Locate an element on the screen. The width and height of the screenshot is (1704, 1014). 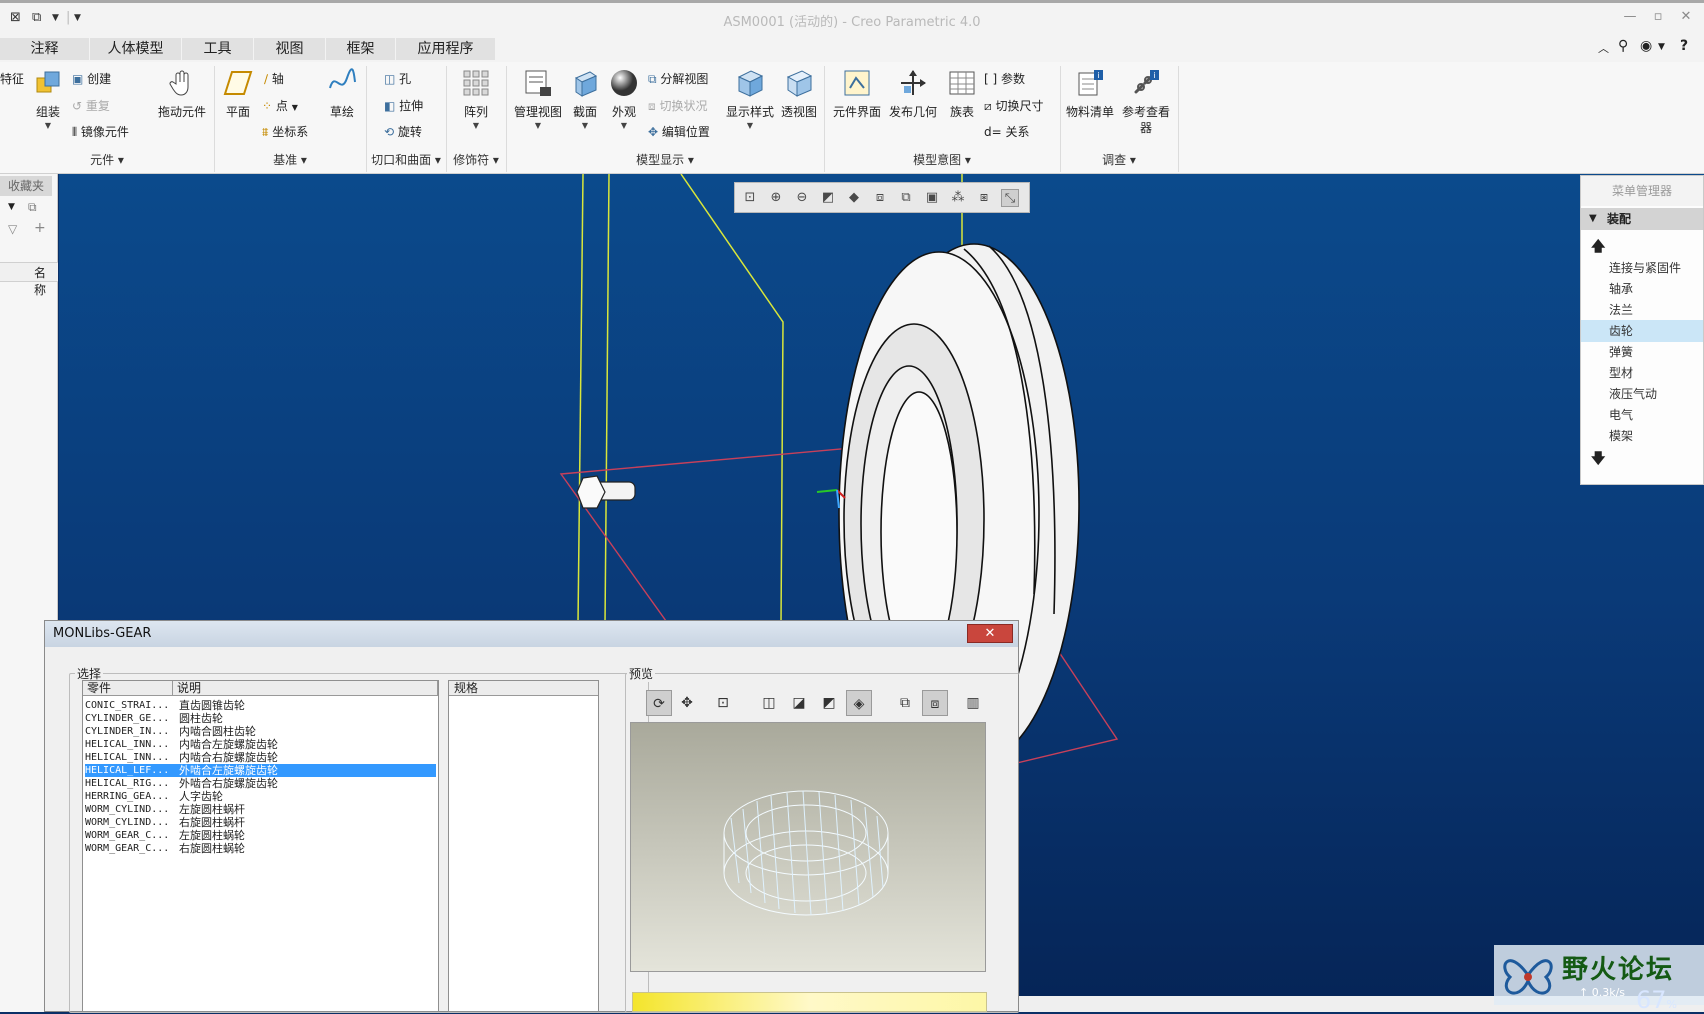
search-icon: ⚲ is located at coordinates (1623, 46).